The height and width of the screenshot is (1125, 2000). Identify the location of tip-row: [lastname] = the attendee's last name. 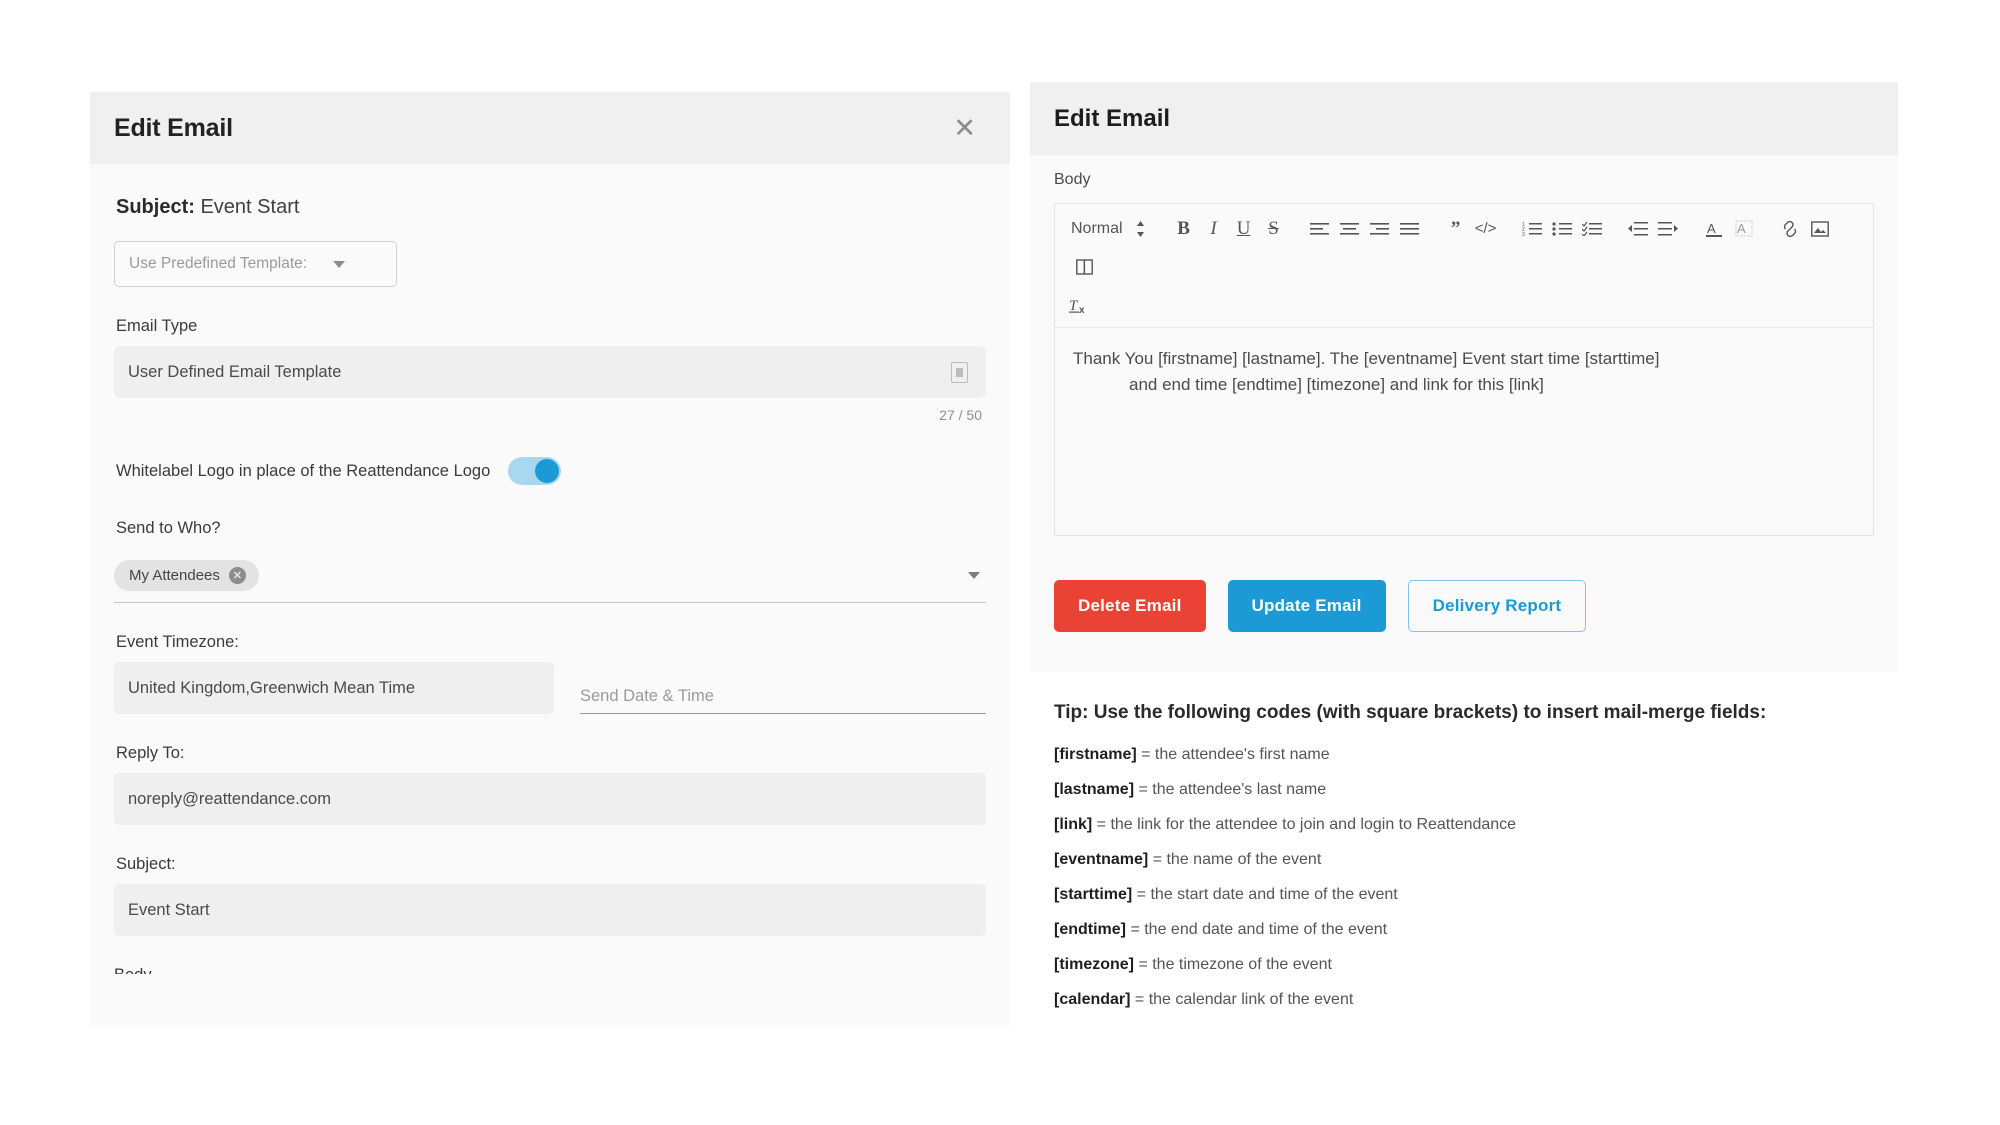
(1464, 790).